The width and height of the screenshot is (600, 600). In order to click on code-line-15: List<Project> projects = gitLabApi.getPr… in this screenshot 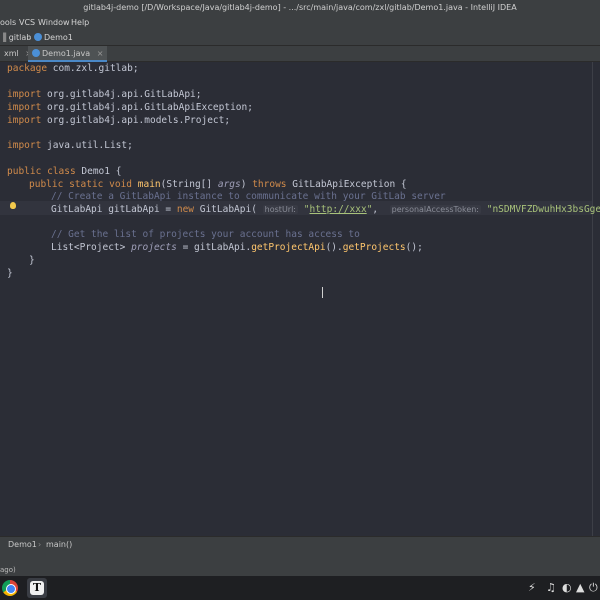, I will do `click(237, 247)`.